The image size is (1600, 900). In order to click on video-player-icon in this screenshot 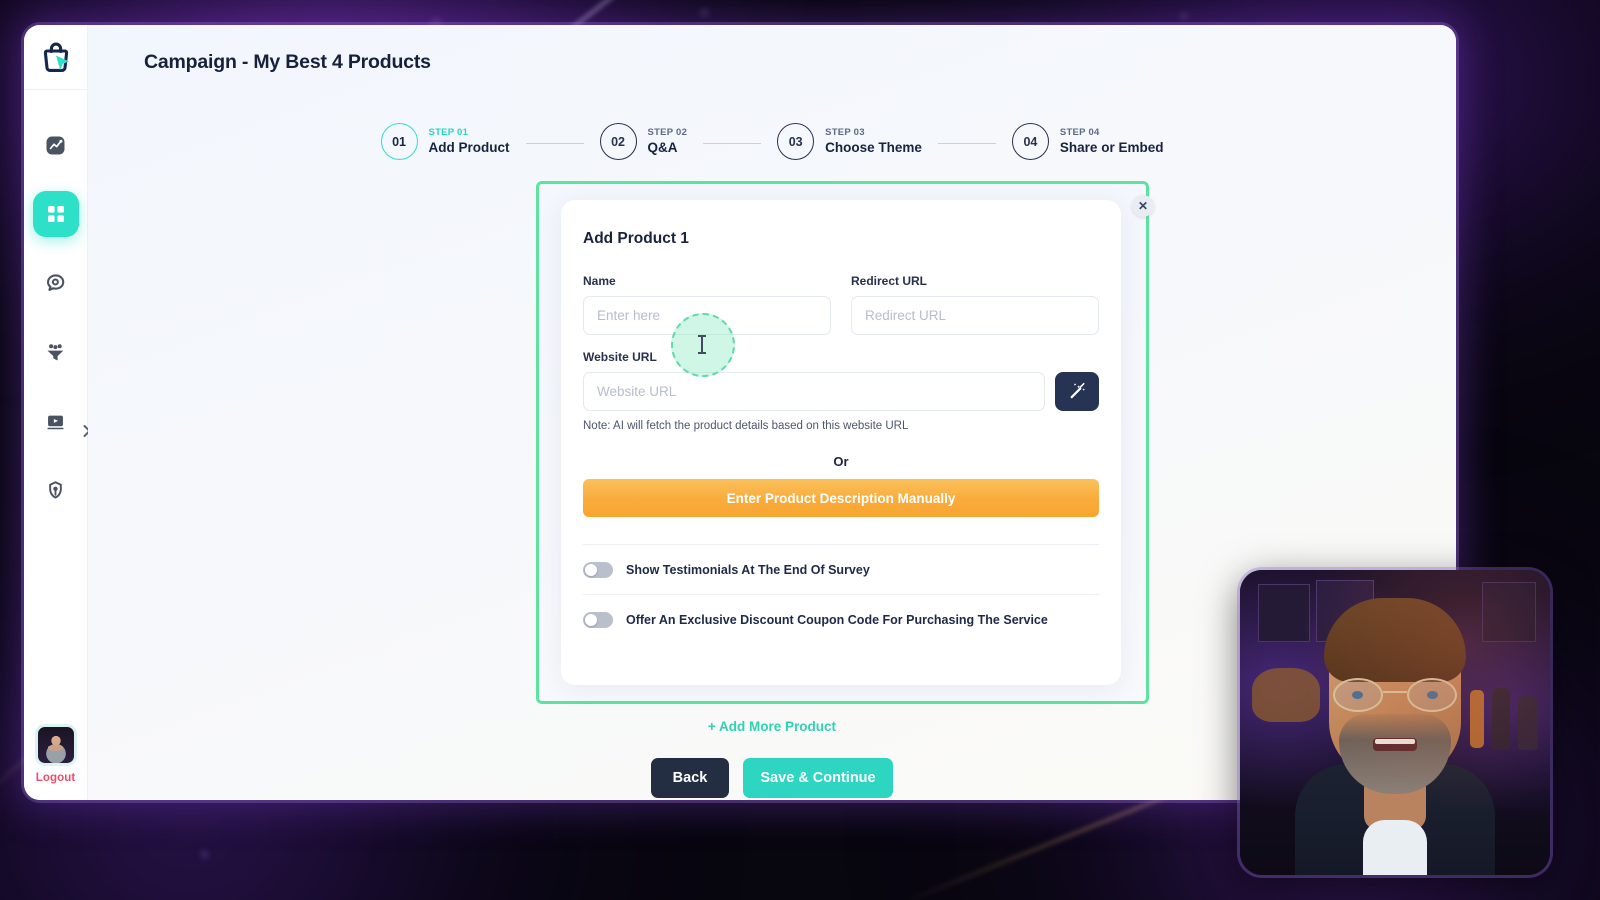, I will do `click(55, 422)`.